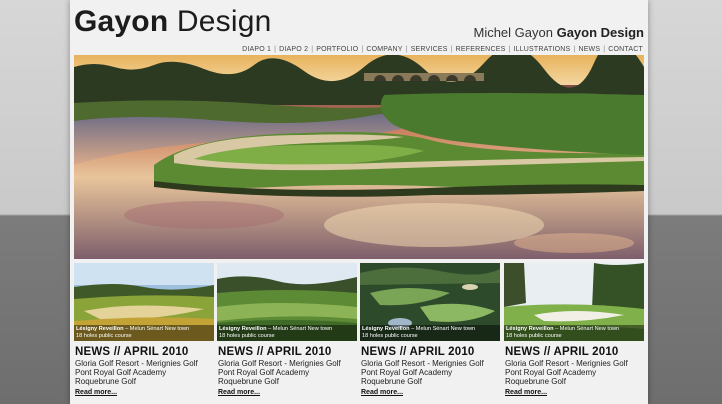 Image resolution: width=722 pixels, height=404 pixels. Describe the element at coordinates (293, 49) in the screenshot. I see `nav-item-diapo-2: DIAPO 2` at that location.